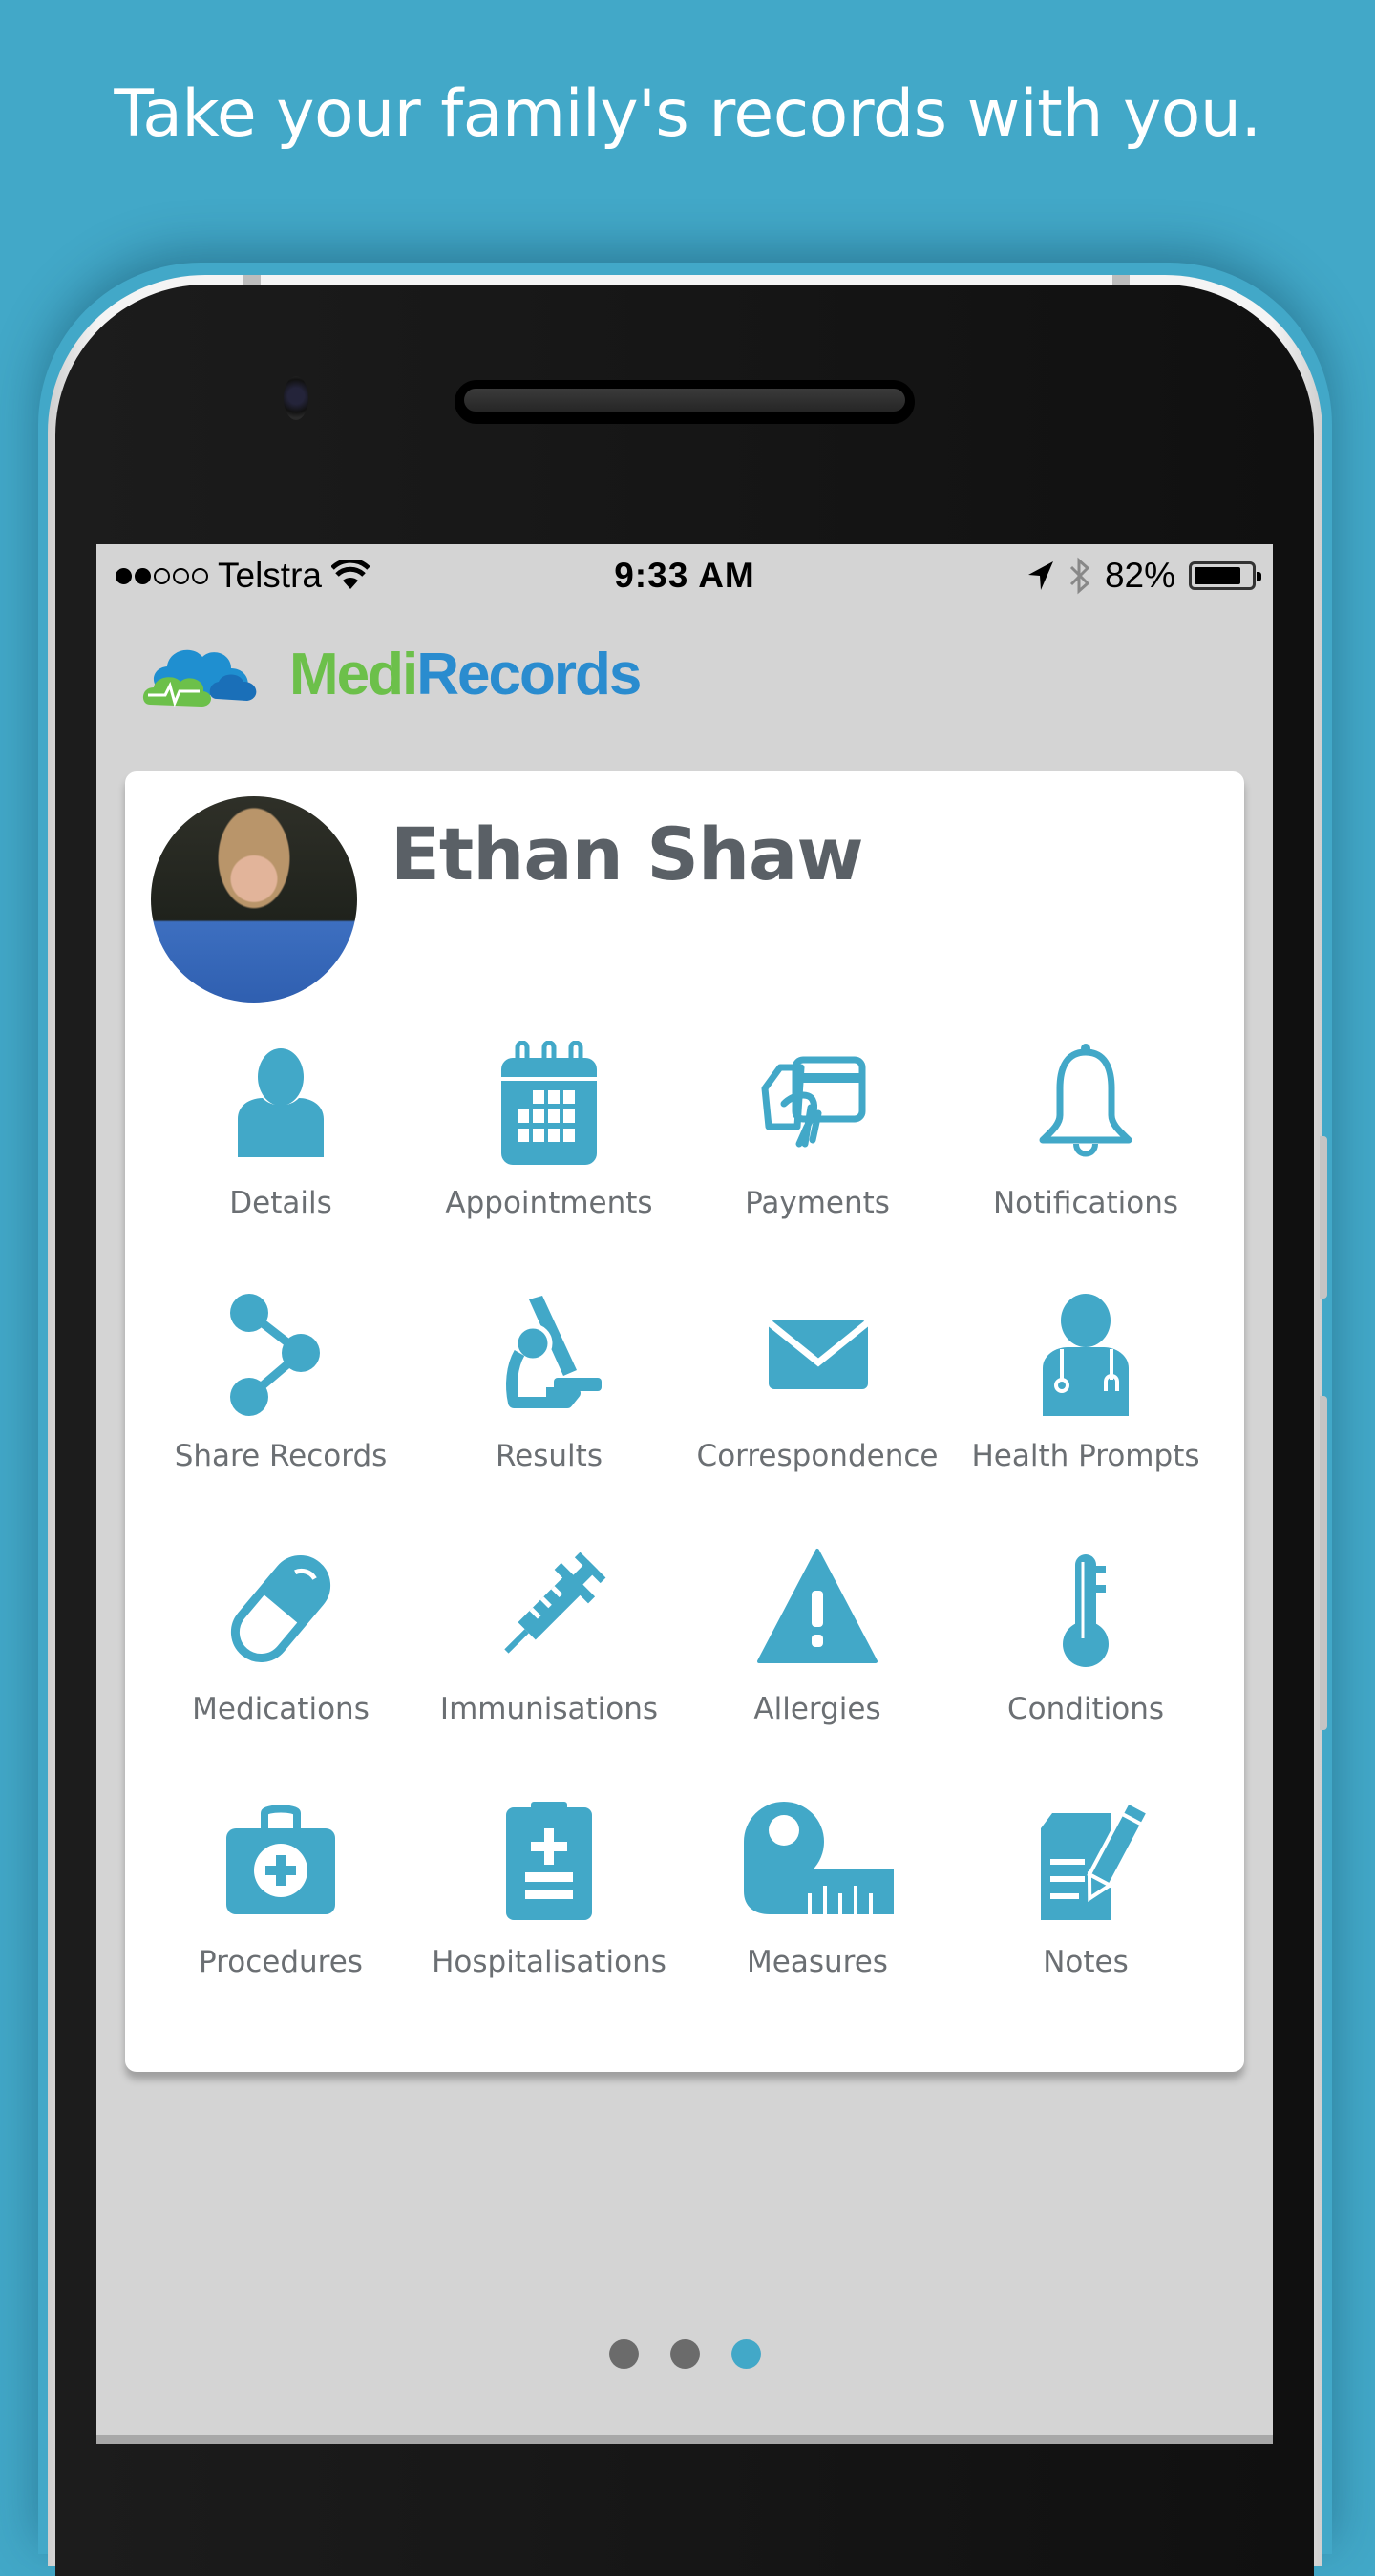 This screenshot has width=1375, height=2576. I want to click on menu-label: Immunisations, so click(549, 1709).